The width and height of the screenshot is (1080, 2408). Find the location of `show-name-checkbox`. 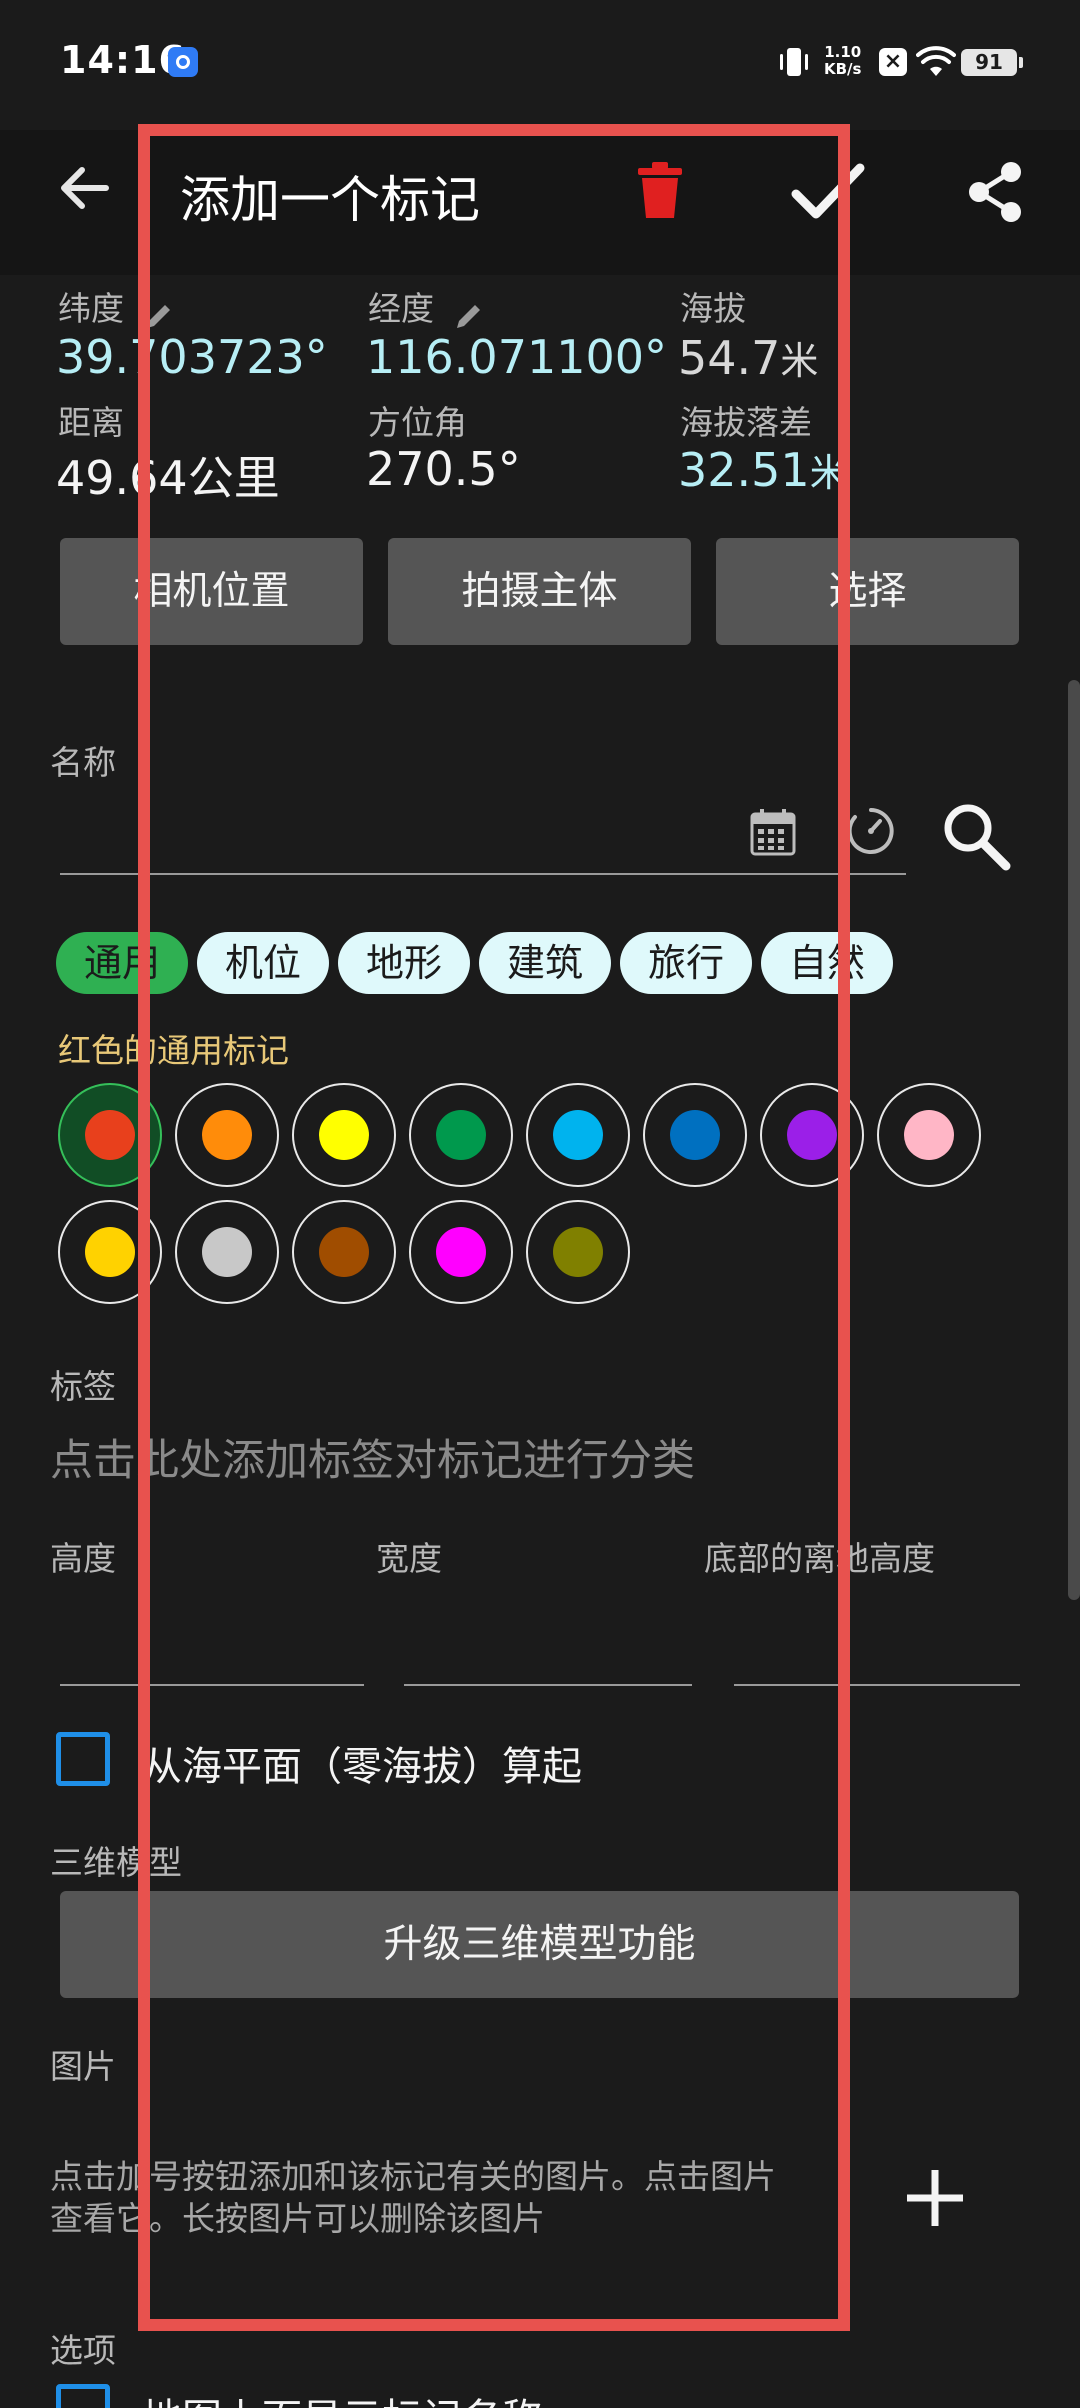

show-name-checkbox is located at coordinates (83, 2396).